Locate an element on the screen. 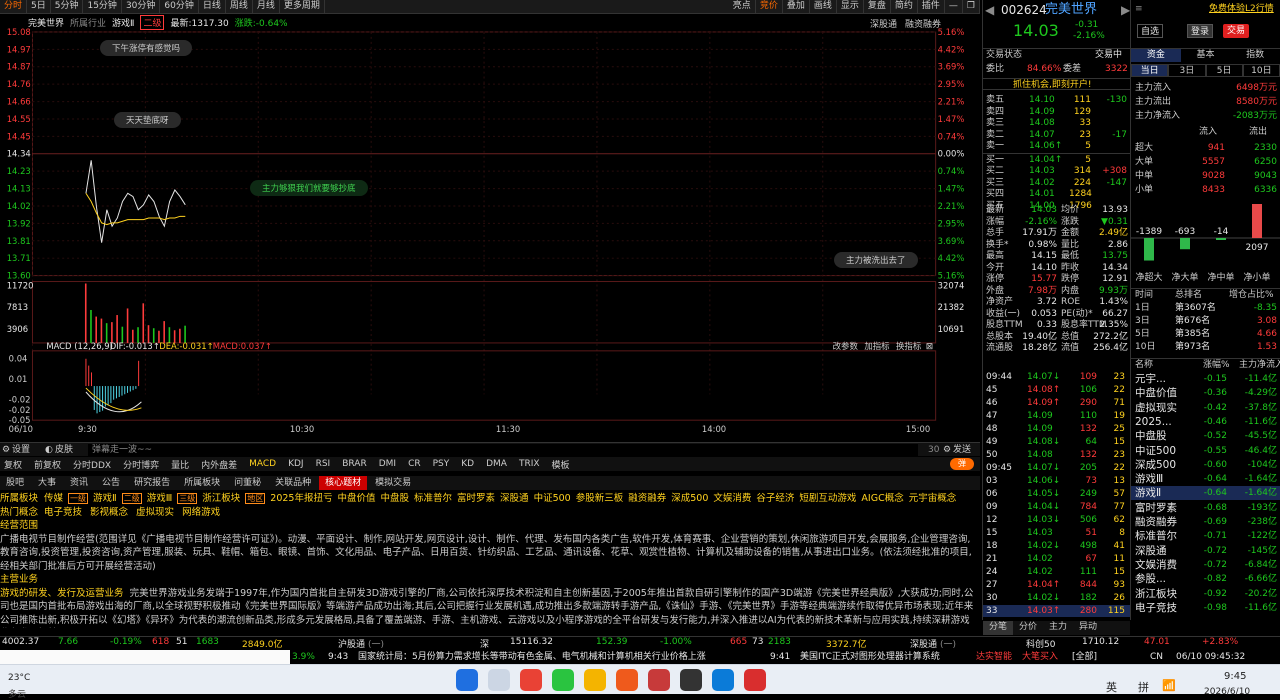 The height and width of the screenshot is (700, 1280). l2-link: 免费体验L2行情 is located at coordinates (1241, 9).